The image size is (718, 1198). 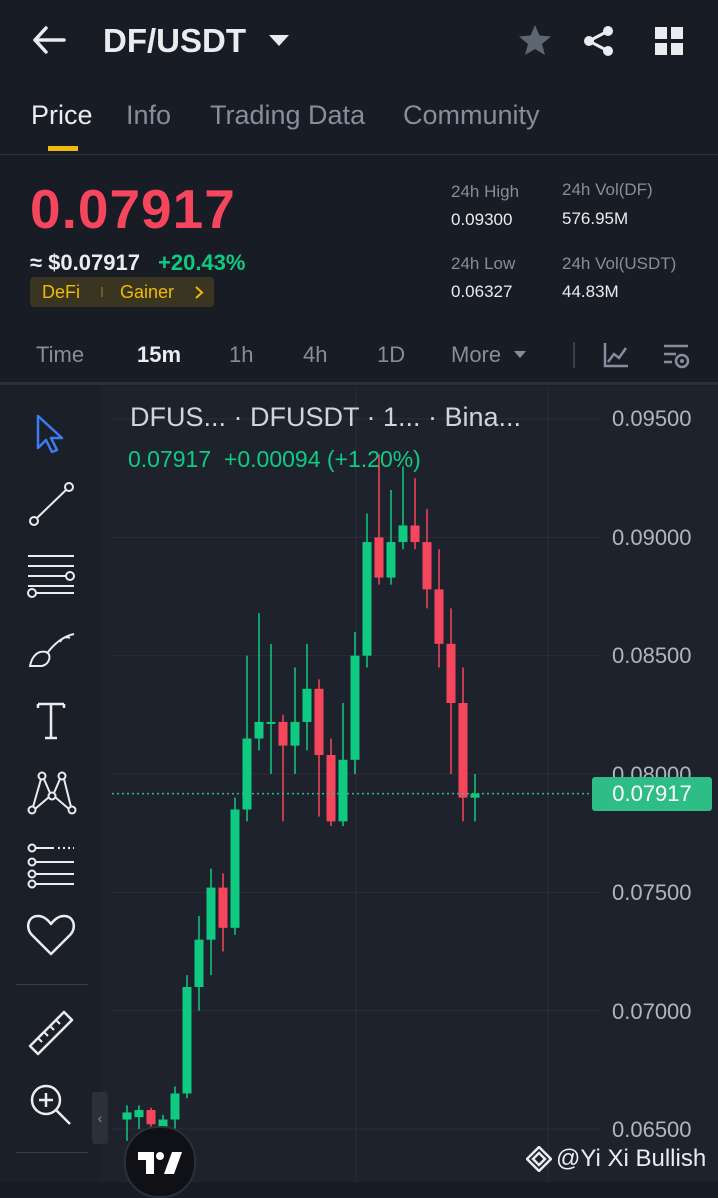 I want to click on vol-df-label: 24h Vol(DF), so click(x=607, y=189).